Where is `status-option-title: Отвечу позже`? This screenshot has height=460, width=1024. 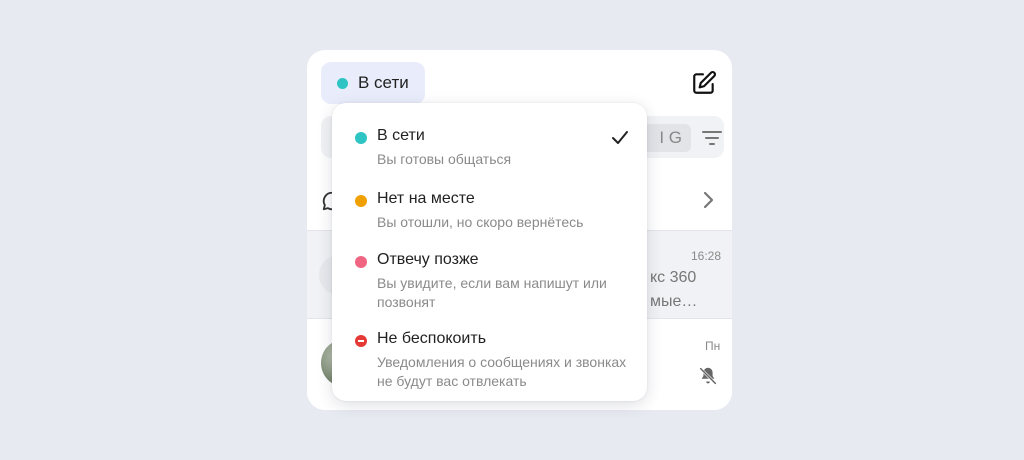
status-option-title: Отвечу позже is located at coordinates (428, 259).